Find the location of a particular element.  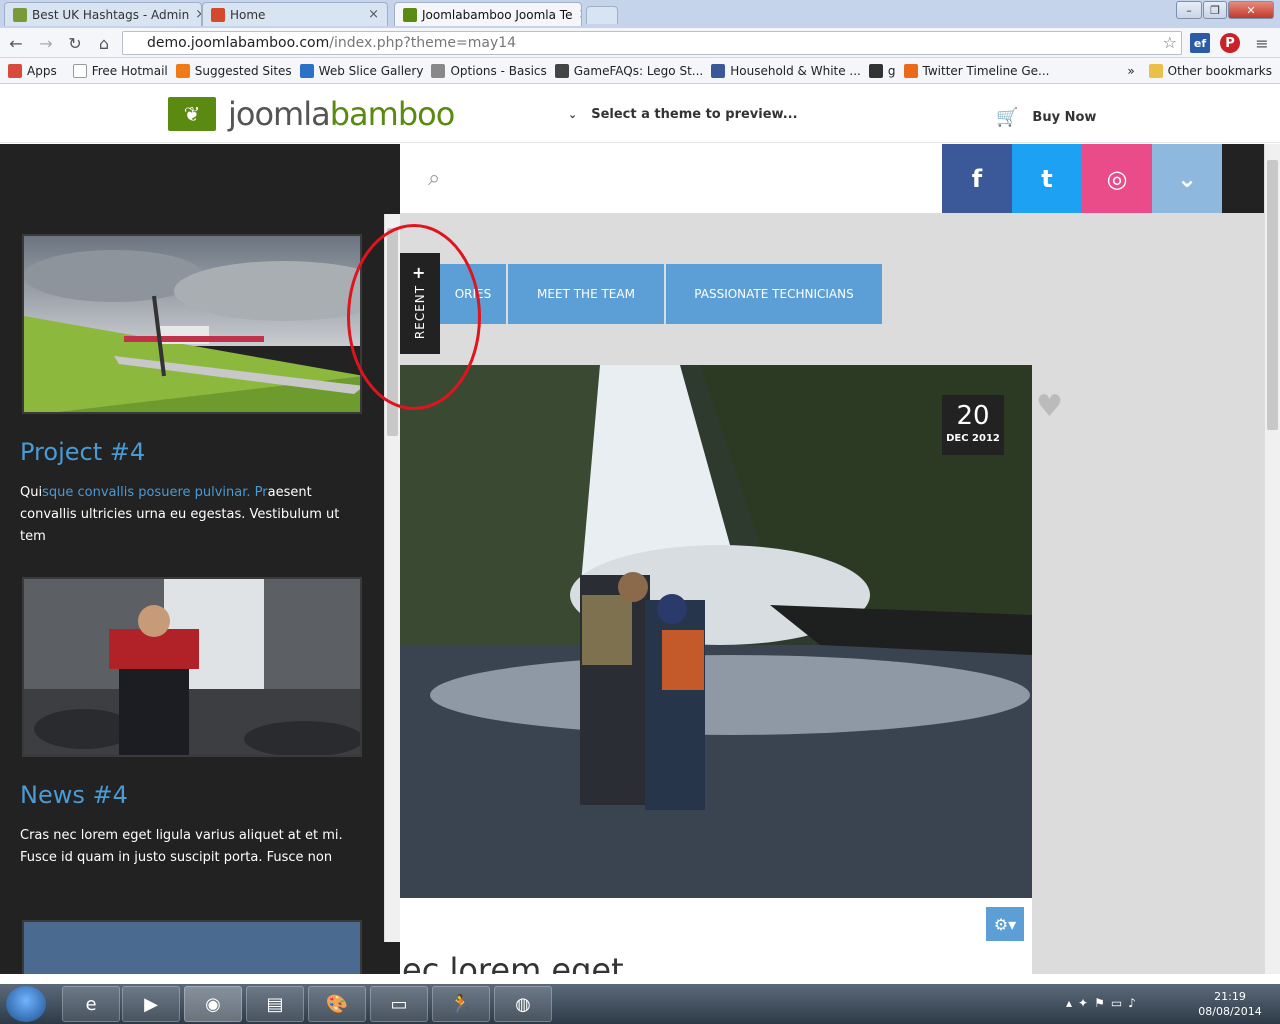

news-4-image is located at coordinates (192, 667).